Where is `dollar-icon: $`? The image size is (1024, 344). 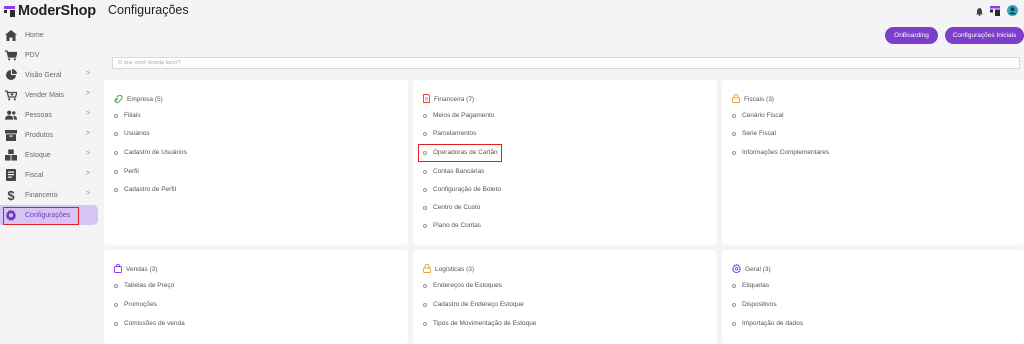 dollar-icon: $ is located at coordinates (11, 195).